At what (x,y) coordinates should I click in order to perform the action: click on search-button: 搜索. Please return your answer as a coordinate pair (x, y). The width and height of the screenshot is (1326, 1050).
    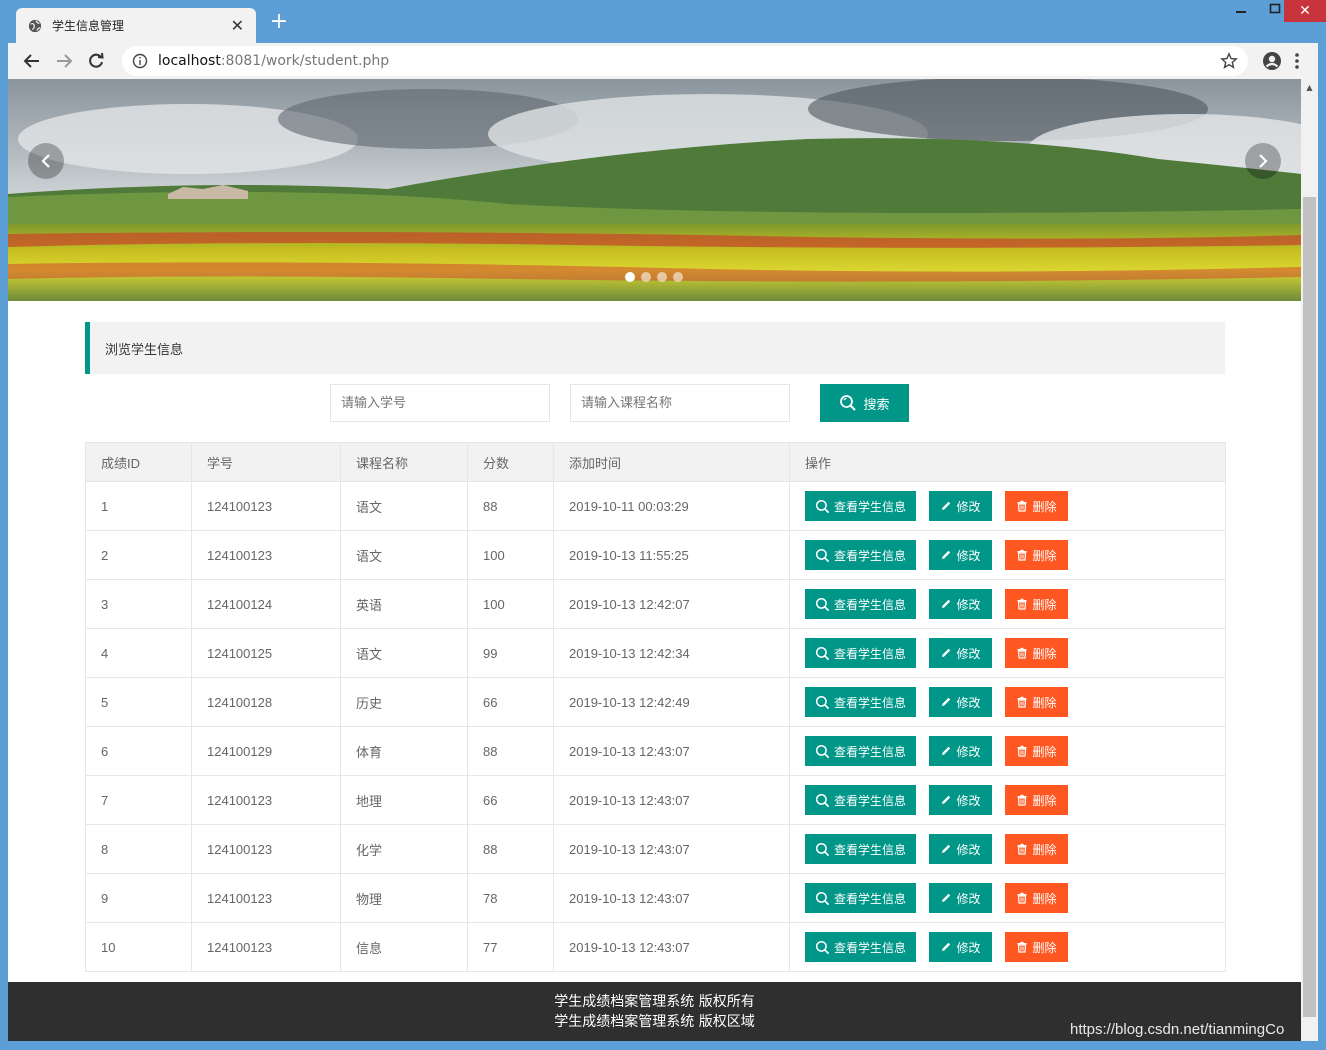
    Looking at the image, I should click on (864, 403).